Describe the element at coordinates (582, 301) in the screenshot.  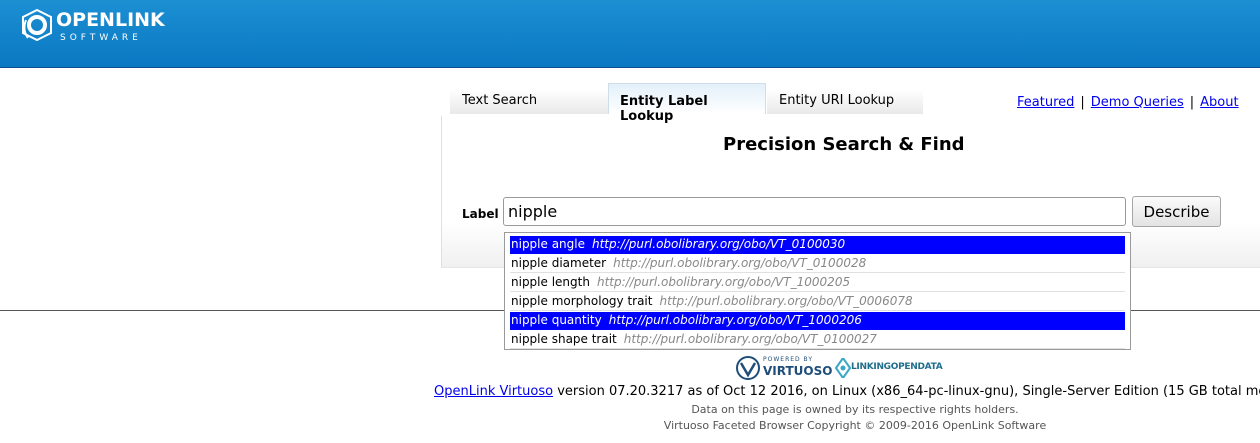
I see `suggestion-label: nipple morphology trait` at that location.